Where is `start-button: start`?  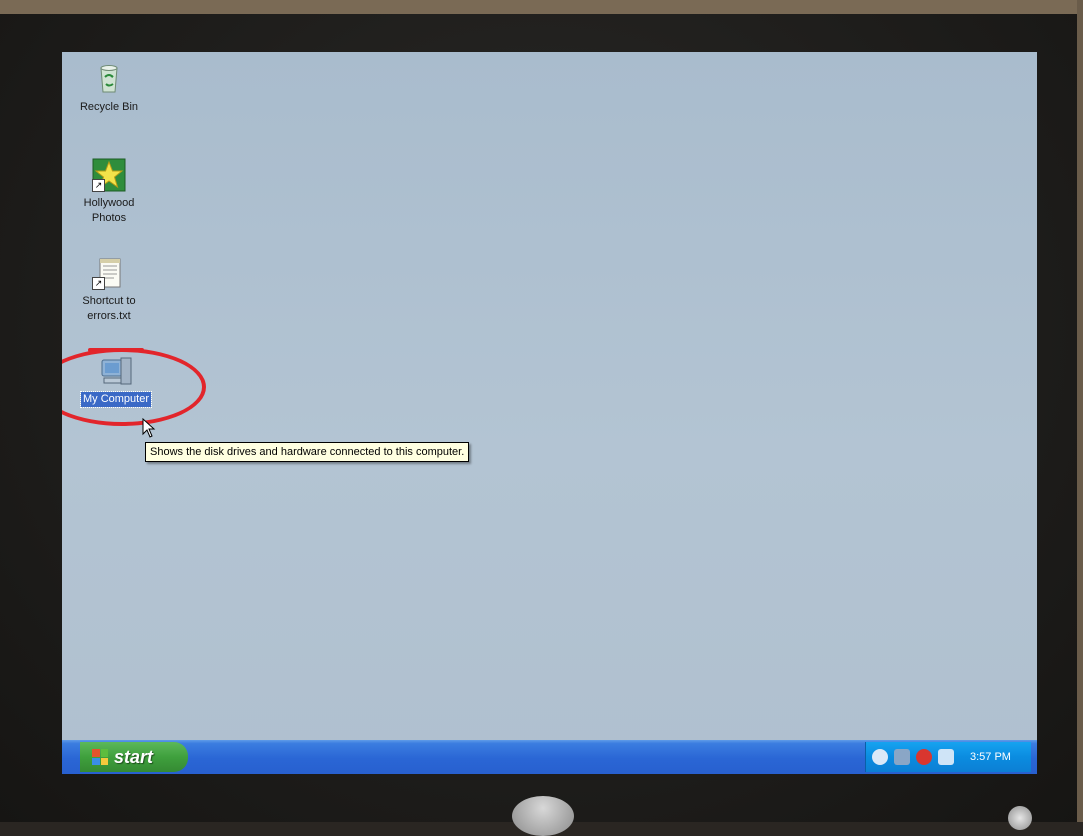
start-button: start is located at coordinates (134, 757).